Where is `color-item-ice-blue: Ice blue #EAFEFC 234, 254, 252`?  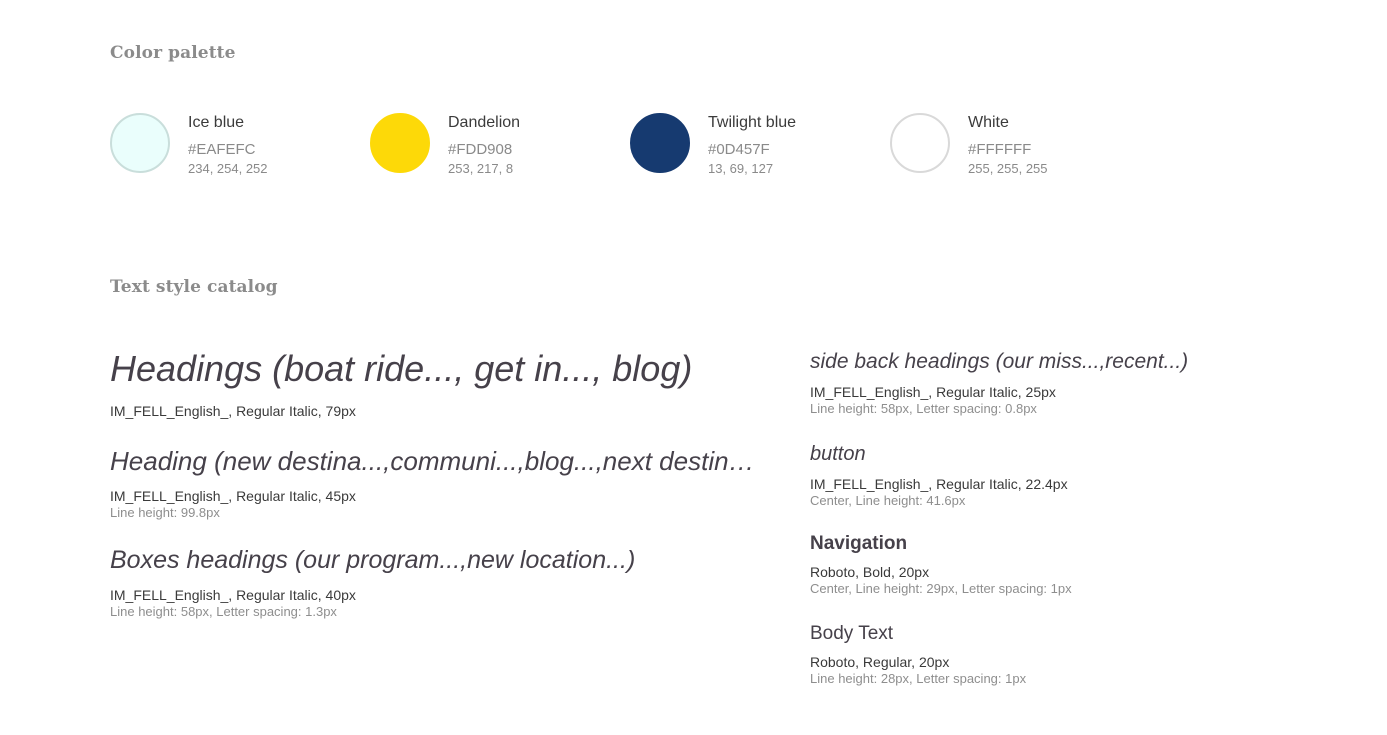
color-item-ice-blue: Ice blue #EAFEFC 234, 254, 252 is located at coordinates (235, 144).